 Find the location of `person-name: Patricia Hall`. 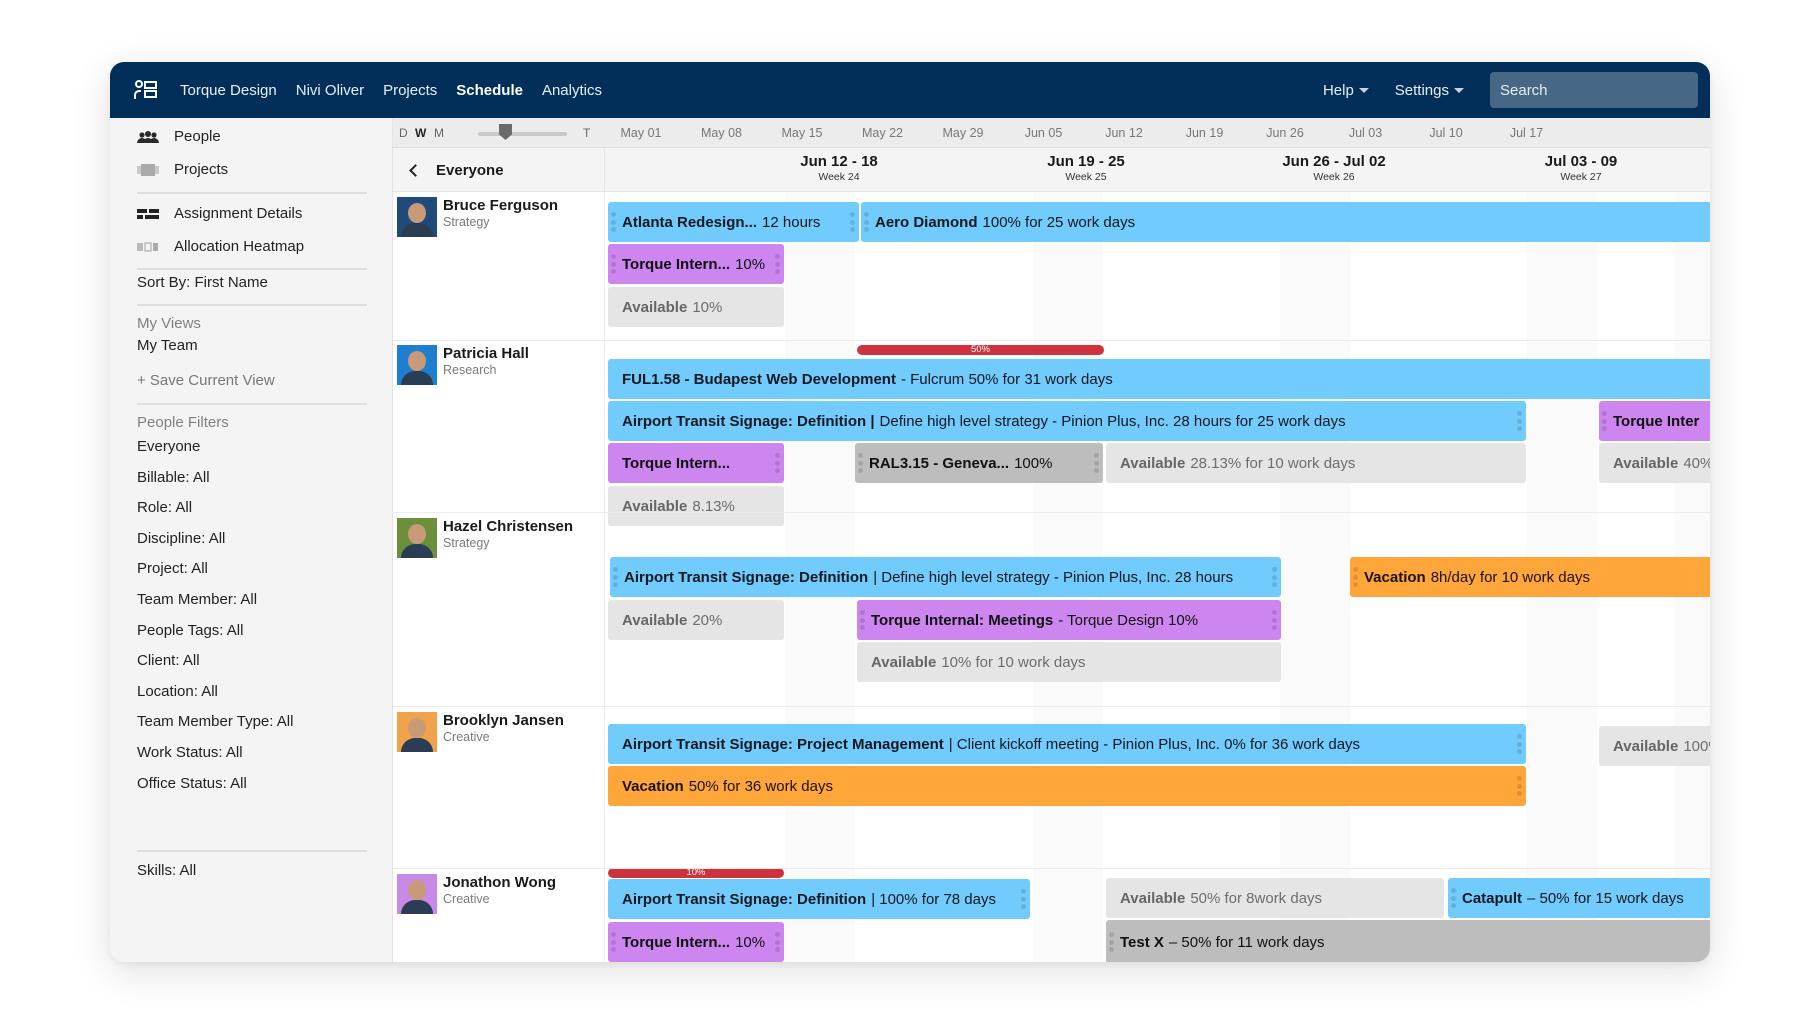

person-name: Patricia Hall is located at coordinates (486, 353).